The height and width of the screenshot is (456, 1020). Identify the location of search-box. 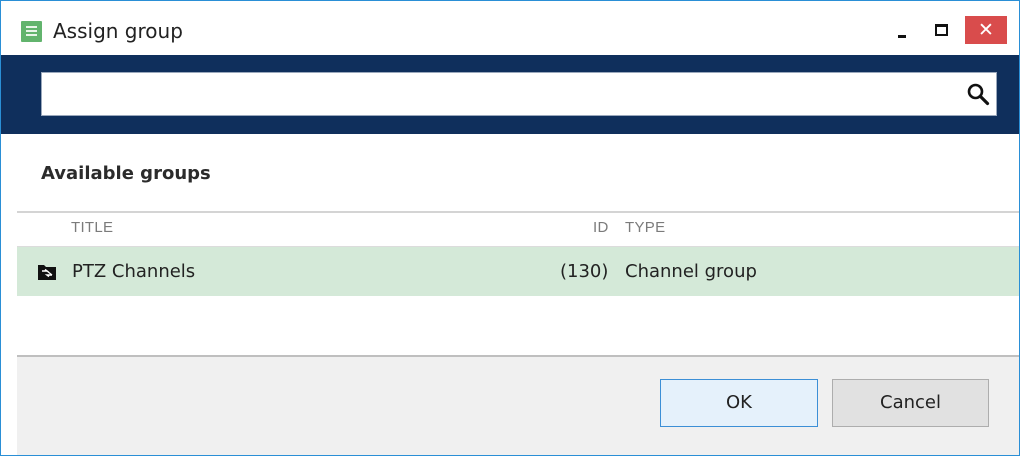
(519, 94).